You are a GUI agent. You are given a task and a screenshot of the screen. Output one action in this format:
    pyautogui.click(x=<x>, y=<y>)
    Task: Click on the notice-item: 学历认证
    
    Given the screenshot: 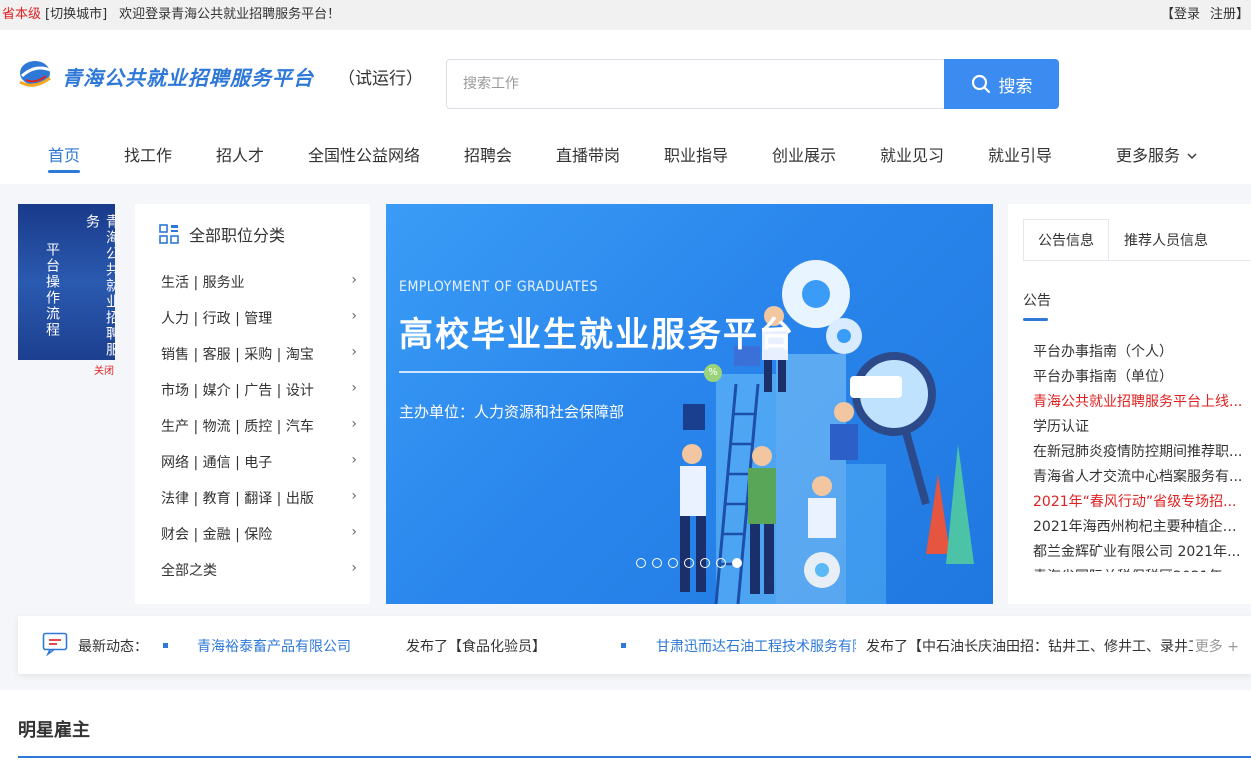 What is the action you would take?
    pyautogui.click(x=1139, y=427)
    